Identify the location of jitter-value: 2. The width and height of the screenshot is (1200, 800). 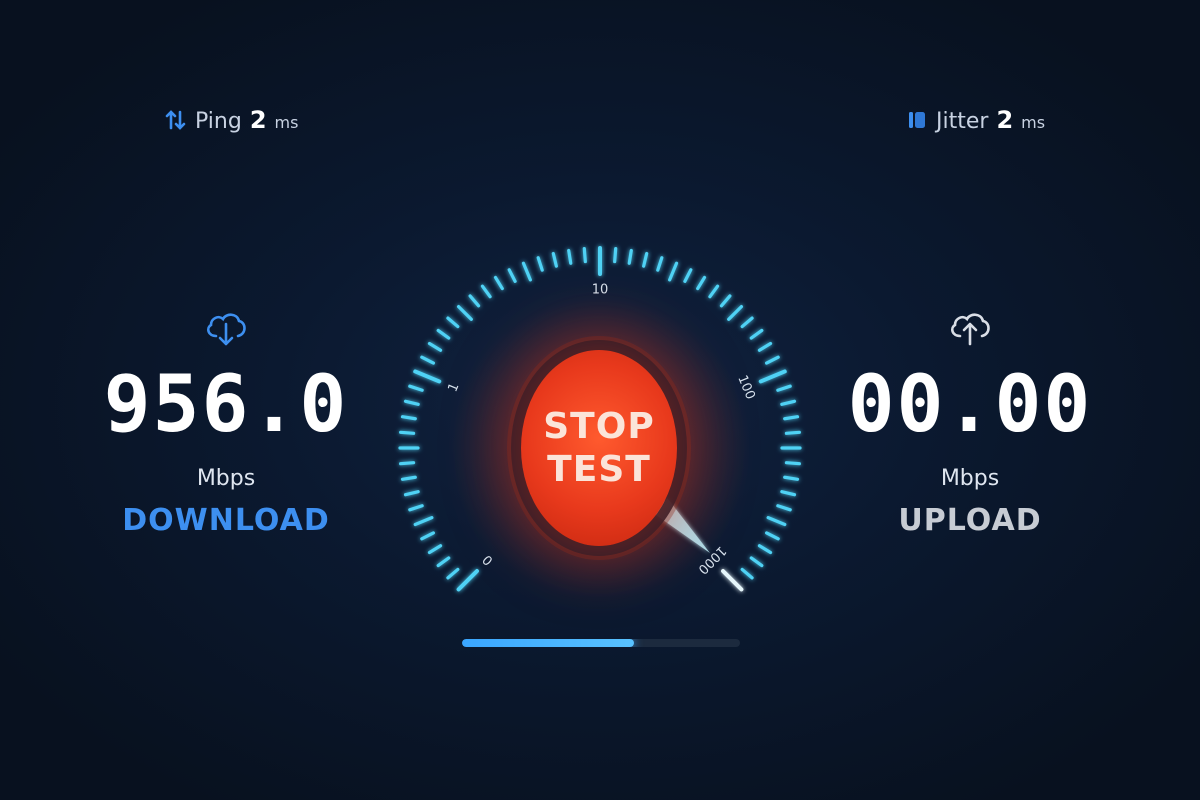
(1005, 120).